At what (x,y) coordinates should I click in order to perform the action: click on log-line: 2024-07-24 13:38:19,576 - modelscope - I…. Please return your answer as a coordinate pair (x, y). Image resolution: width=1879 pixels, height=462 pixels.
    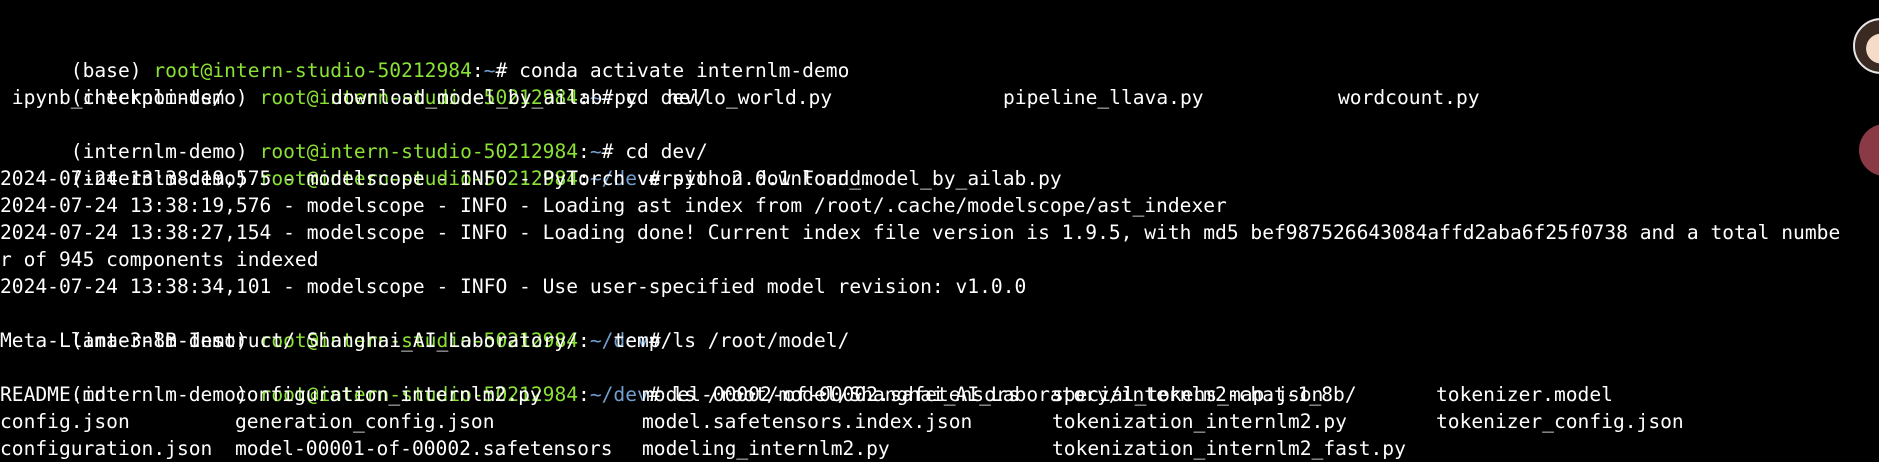
    Looking at the image, I should click on (613, 205).